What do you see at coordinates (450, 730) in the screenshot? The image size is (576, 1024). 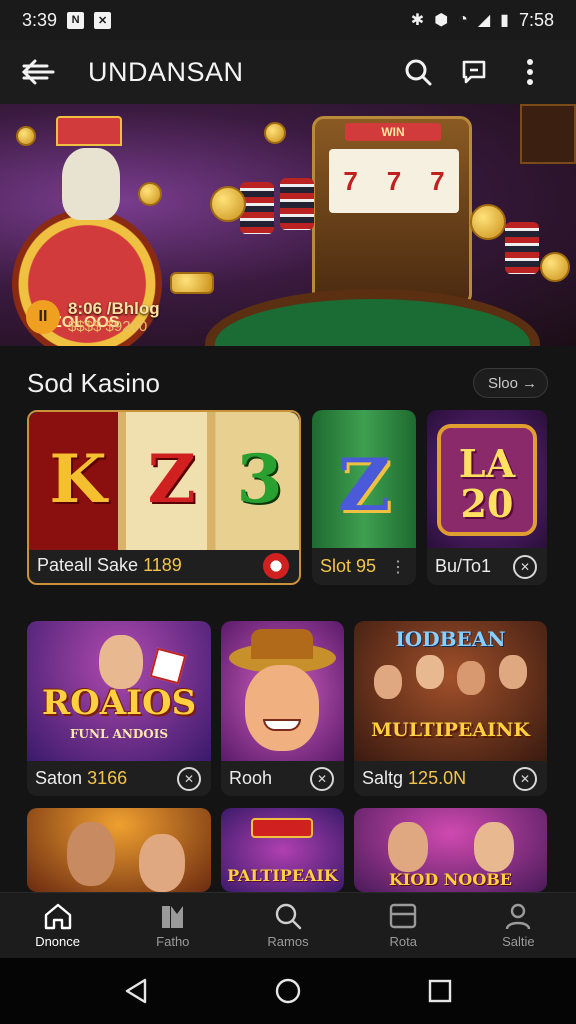 I see `game-card-art-text: MULTIPEAINK` at bounding box center [450, 730].